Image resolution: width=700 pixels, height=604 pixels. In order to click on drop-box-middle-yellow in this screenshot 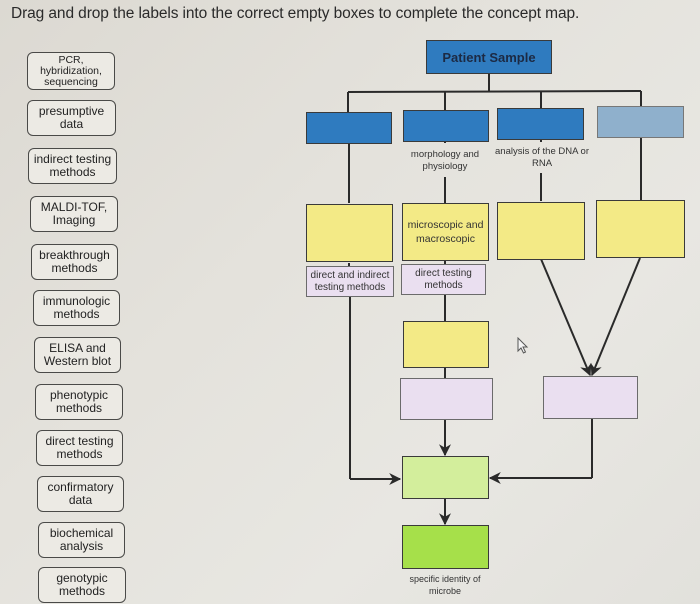, I will do `click(446, 344)`.